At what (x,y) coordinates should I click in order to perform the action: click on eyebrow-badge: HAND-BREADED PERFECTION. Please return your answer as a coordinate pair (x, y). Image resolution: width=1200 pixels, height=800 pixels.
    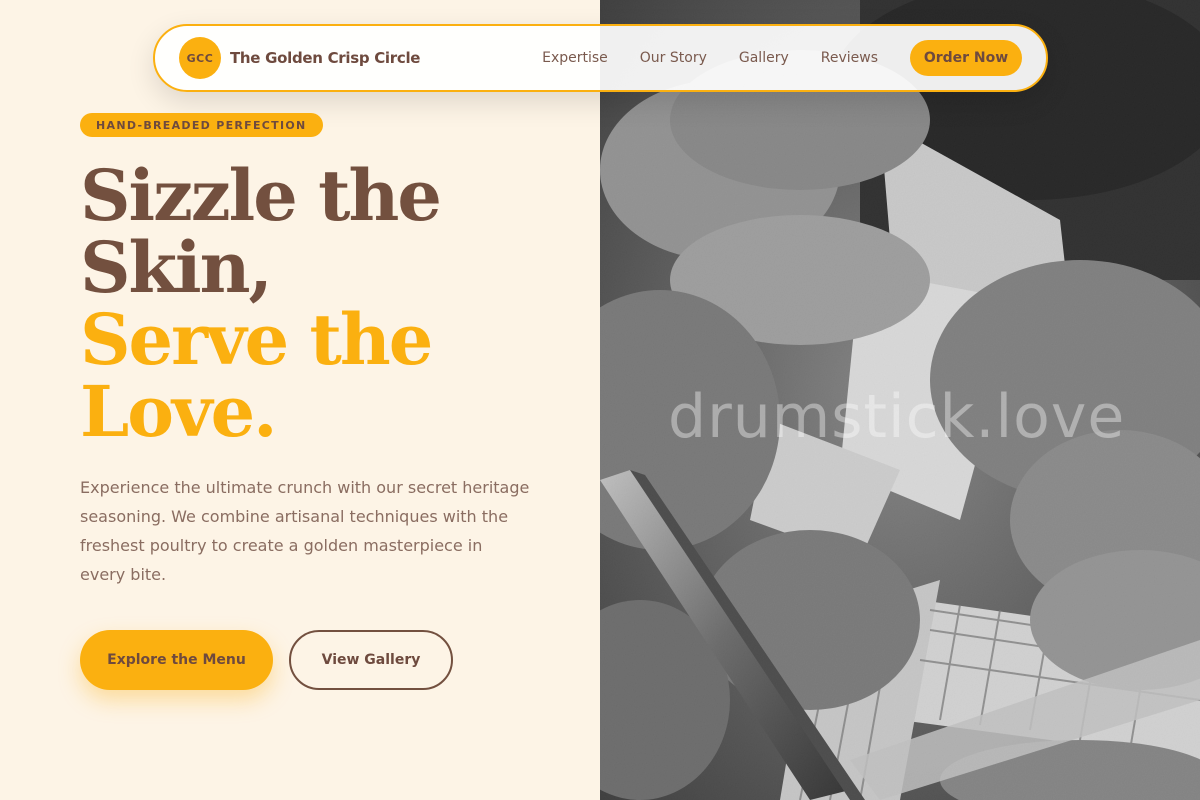
    Looking at the image, I should click on (201, 125).